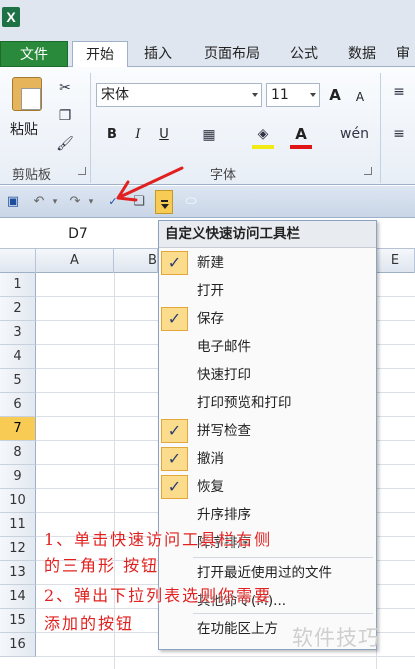  I want to click on menu-item-label: 快速打印, so click(224, 375).